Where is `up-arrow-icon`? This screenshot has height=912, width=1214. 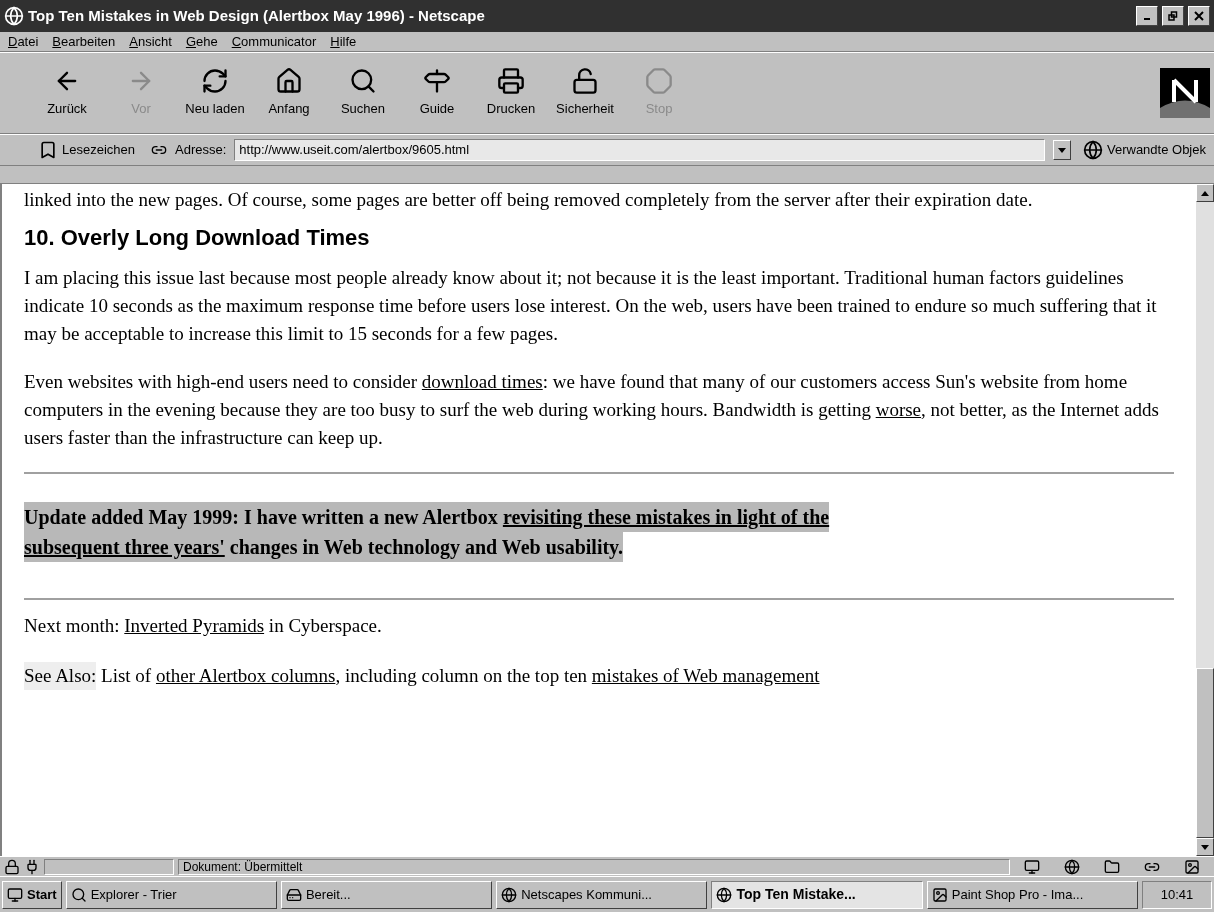 up-arrow-icon is located at coordinates (1205, 193).